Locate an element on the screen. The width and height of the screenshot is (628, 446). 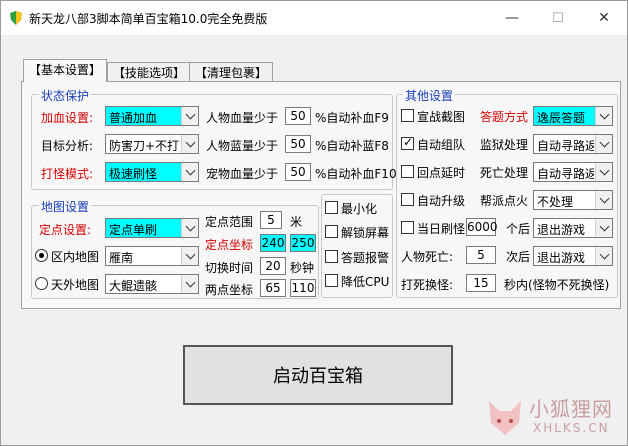
reduce-cpu-label: 降低CPU is located at coordinates (365, 282).